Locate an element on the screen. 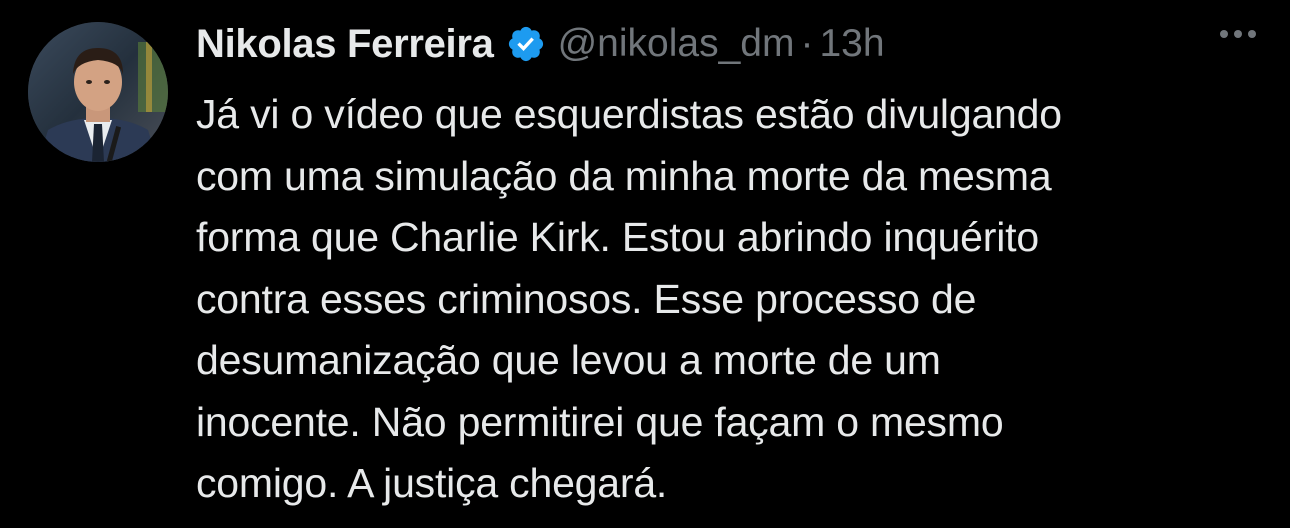  avatar-photo is located at coordinates (98, 92).